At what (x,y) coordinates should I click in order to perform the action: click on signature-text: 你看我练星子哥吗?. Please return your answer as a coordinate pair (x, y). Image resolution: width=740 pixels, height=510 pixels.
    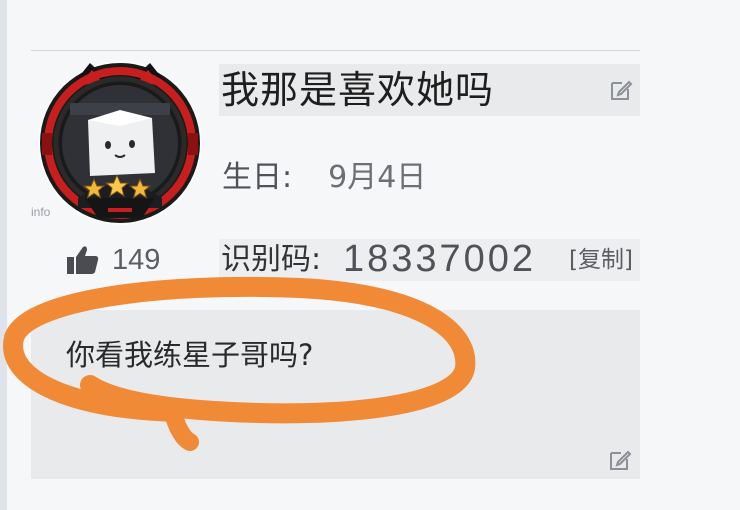
    Looking at the image, I should click on (190, 355).